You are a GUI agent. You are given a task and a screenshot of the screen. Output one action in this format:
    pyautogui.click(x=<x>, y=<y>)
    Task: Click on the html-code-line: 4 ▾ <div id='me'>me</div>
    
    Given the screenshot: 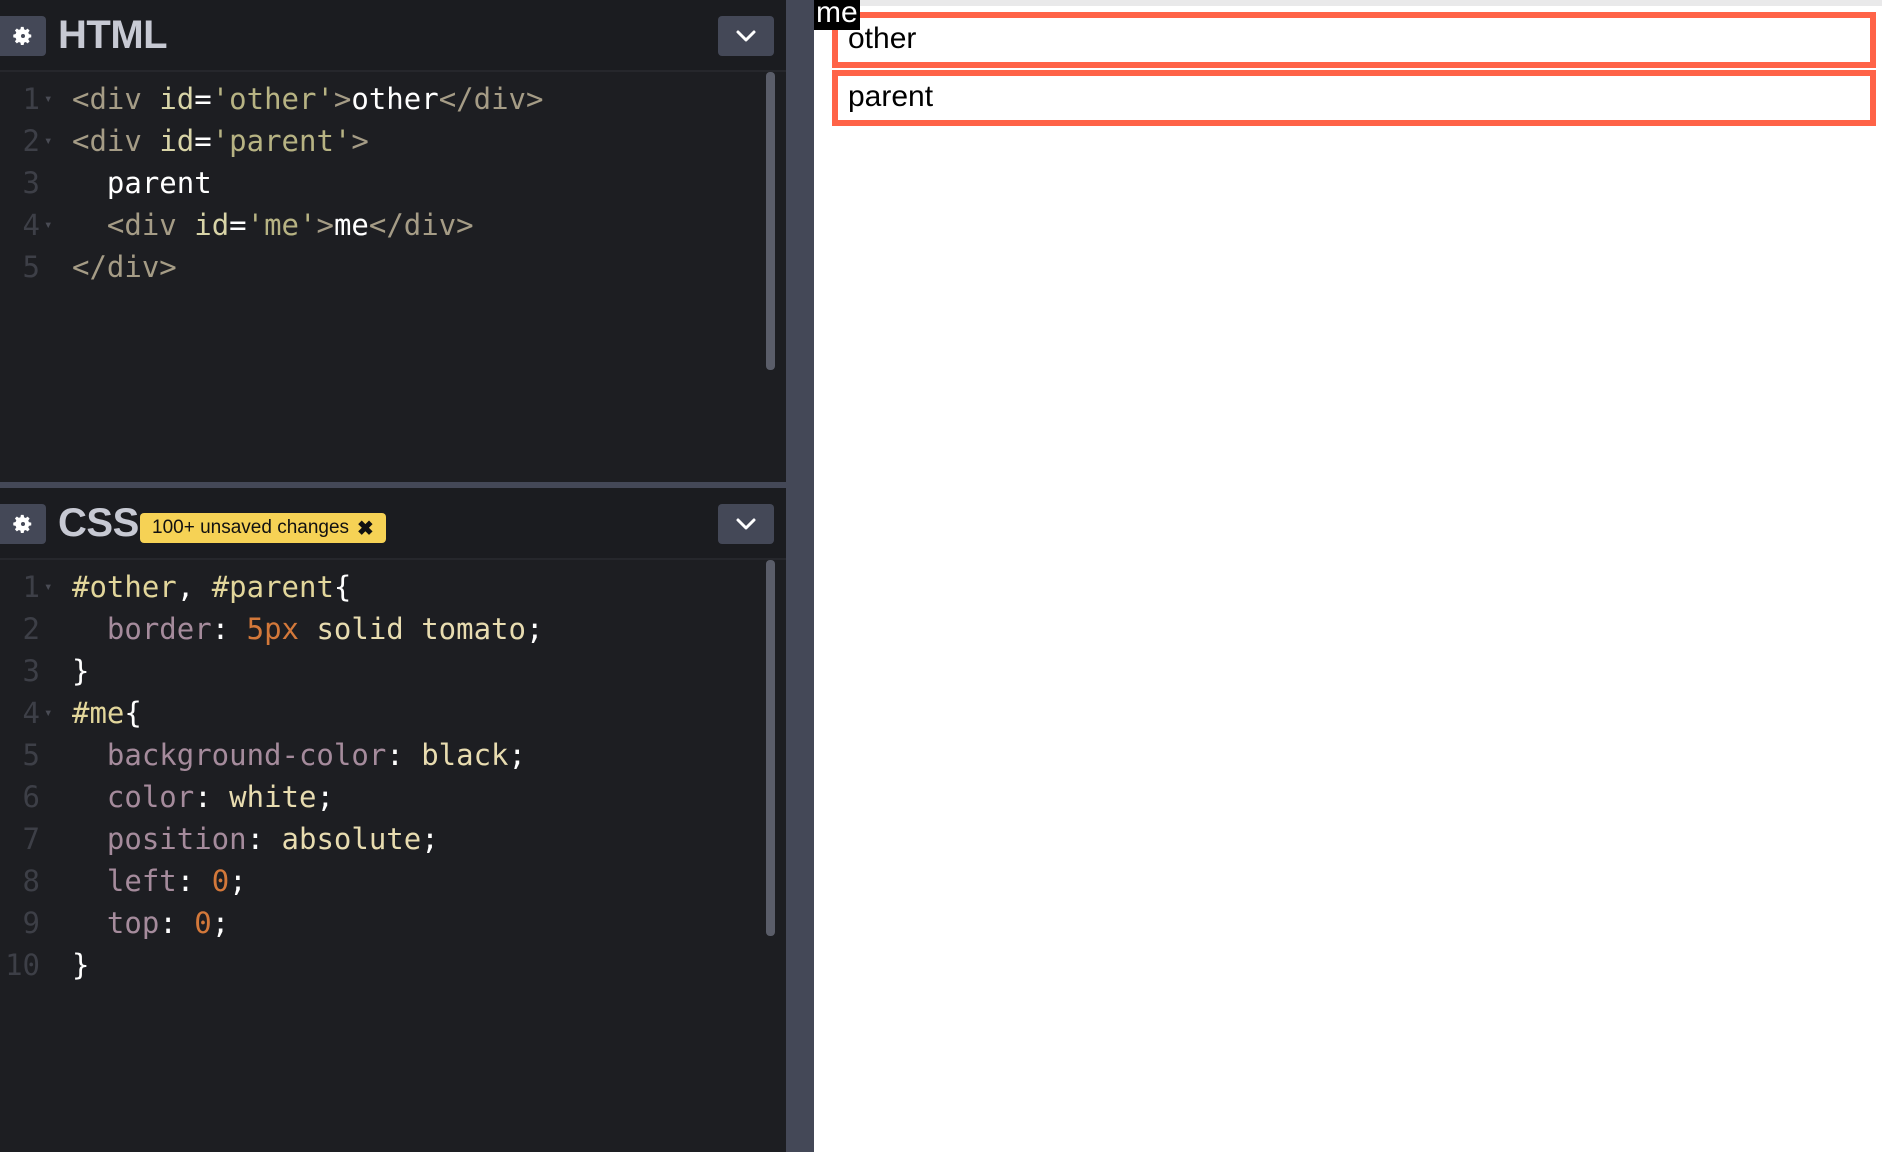 What is the action you would take?
    pyautogui.click(x=384, y=225)
    